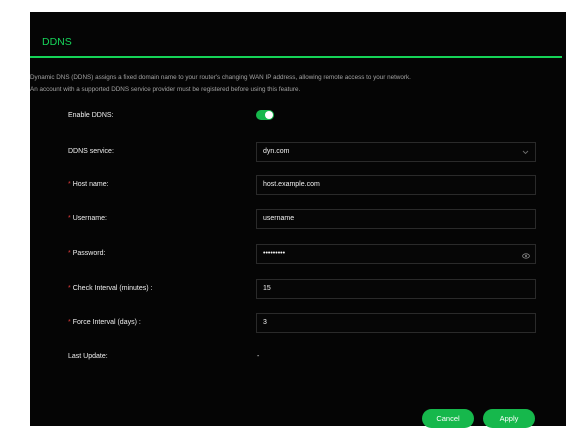 This screenshot has width=577, height=429. What do you see at coordinates (57, 42) in the screenshot?
I see `section-title: DDNS` at bounding box center [57, 42].